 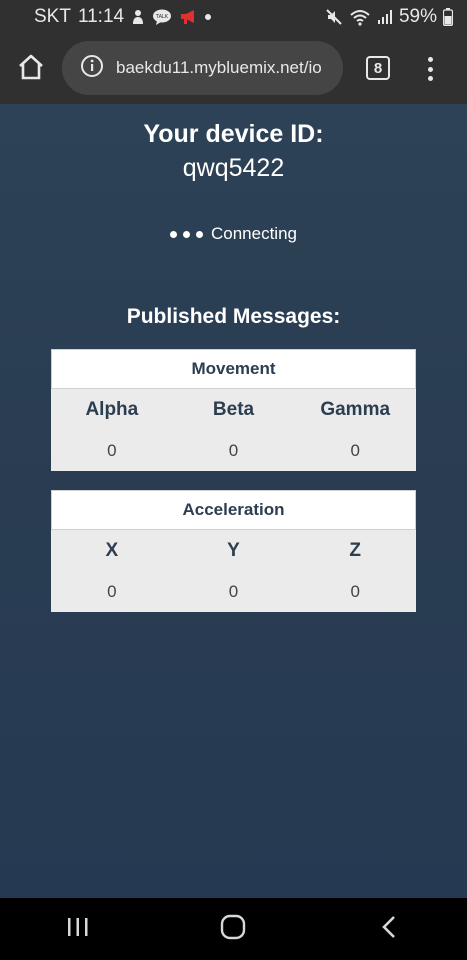 What do you see at coordinates (233, 17) in the screenshot?
I see `status-bar: SKT 11:14 TALK 59%` at bounding box center [233, 17].